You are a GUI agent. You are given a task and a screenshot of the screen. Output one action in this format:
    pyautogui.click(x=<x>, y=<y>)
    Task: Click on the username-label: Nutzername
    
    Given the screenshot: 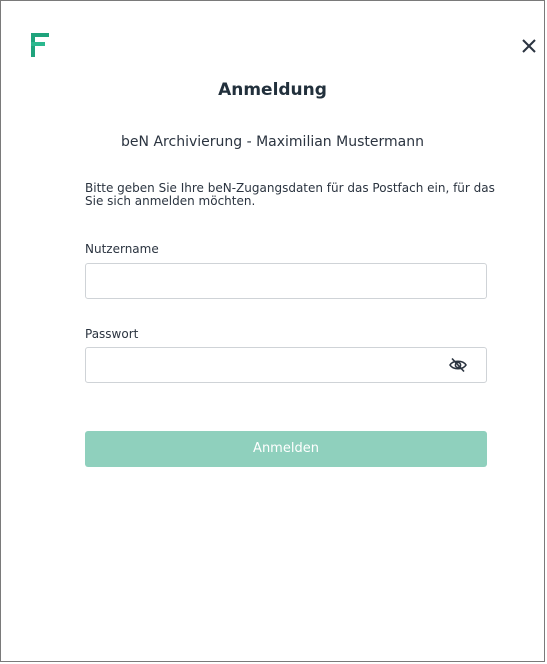 What is the action you would take?
    pyautogui.click(x=122, y=249)
    